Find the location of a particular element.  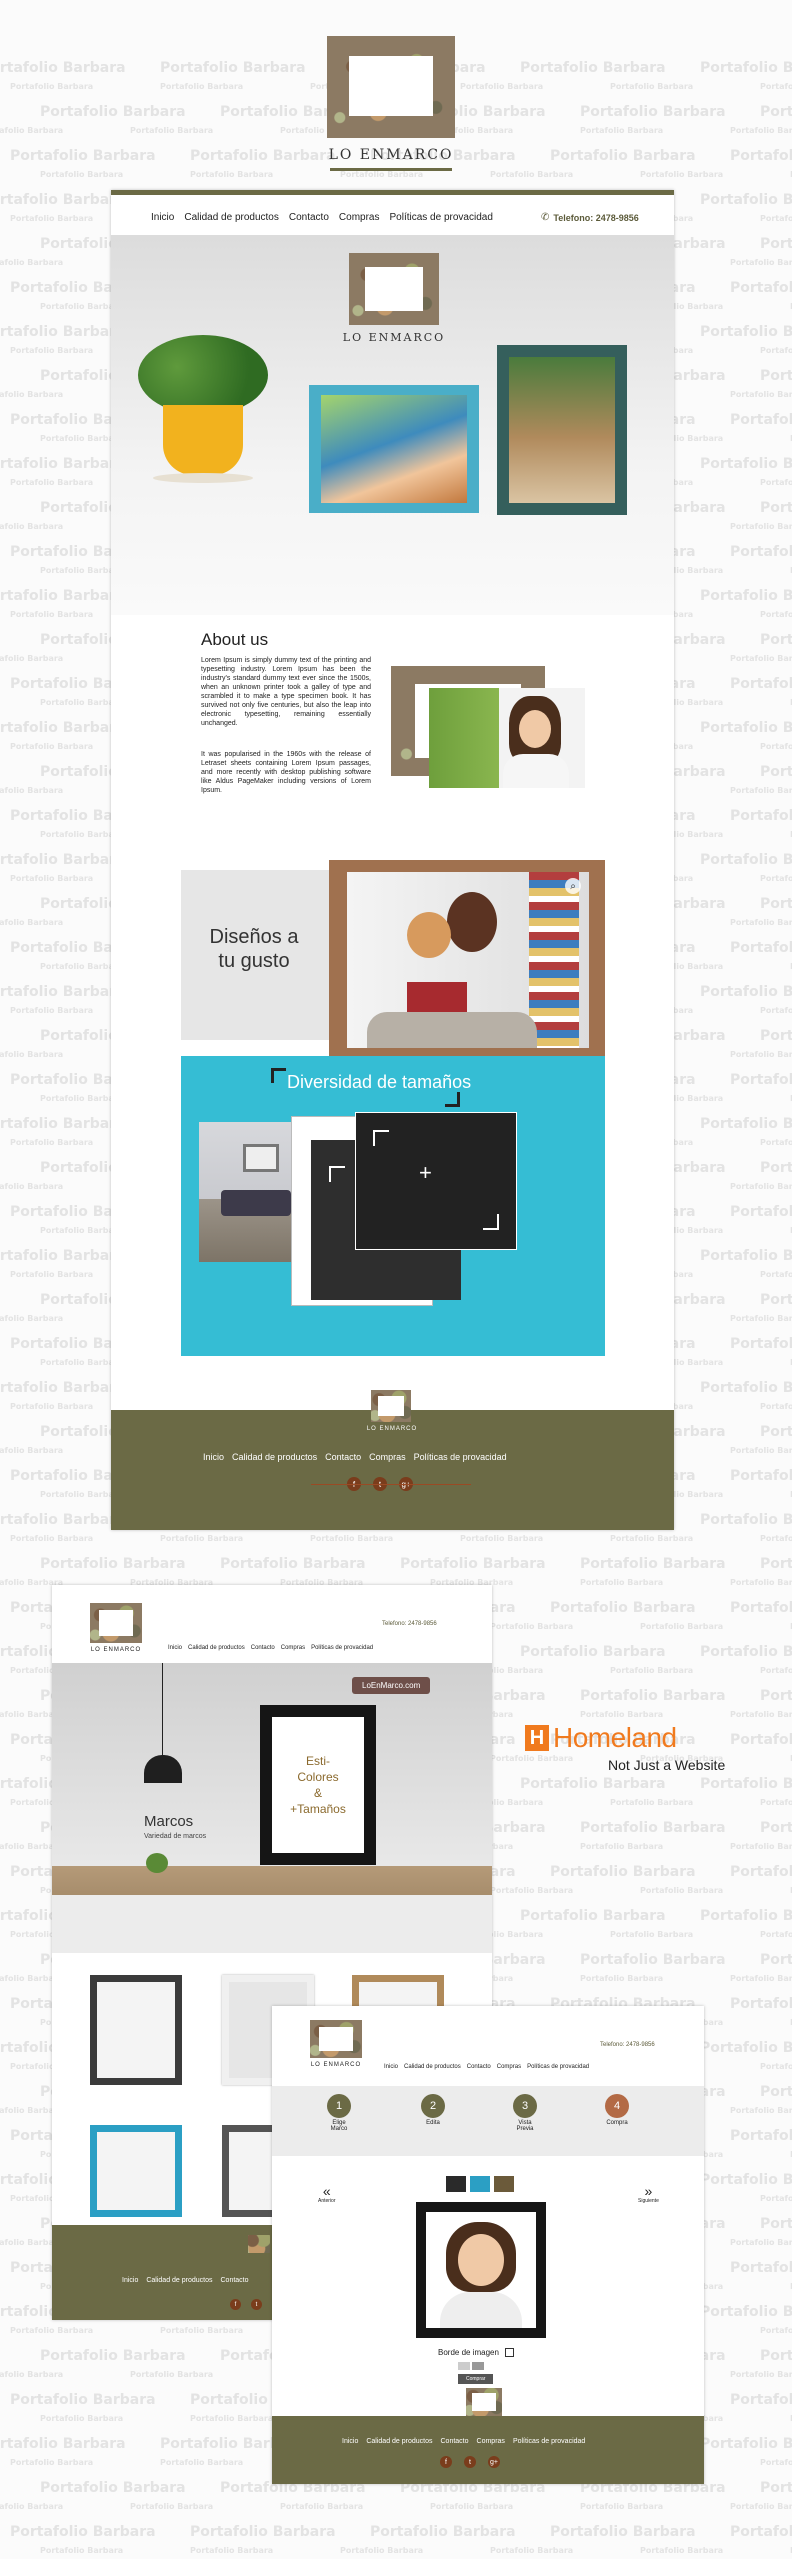

footer-link-inicio: Inicio is located at coordinates (213, 1457).